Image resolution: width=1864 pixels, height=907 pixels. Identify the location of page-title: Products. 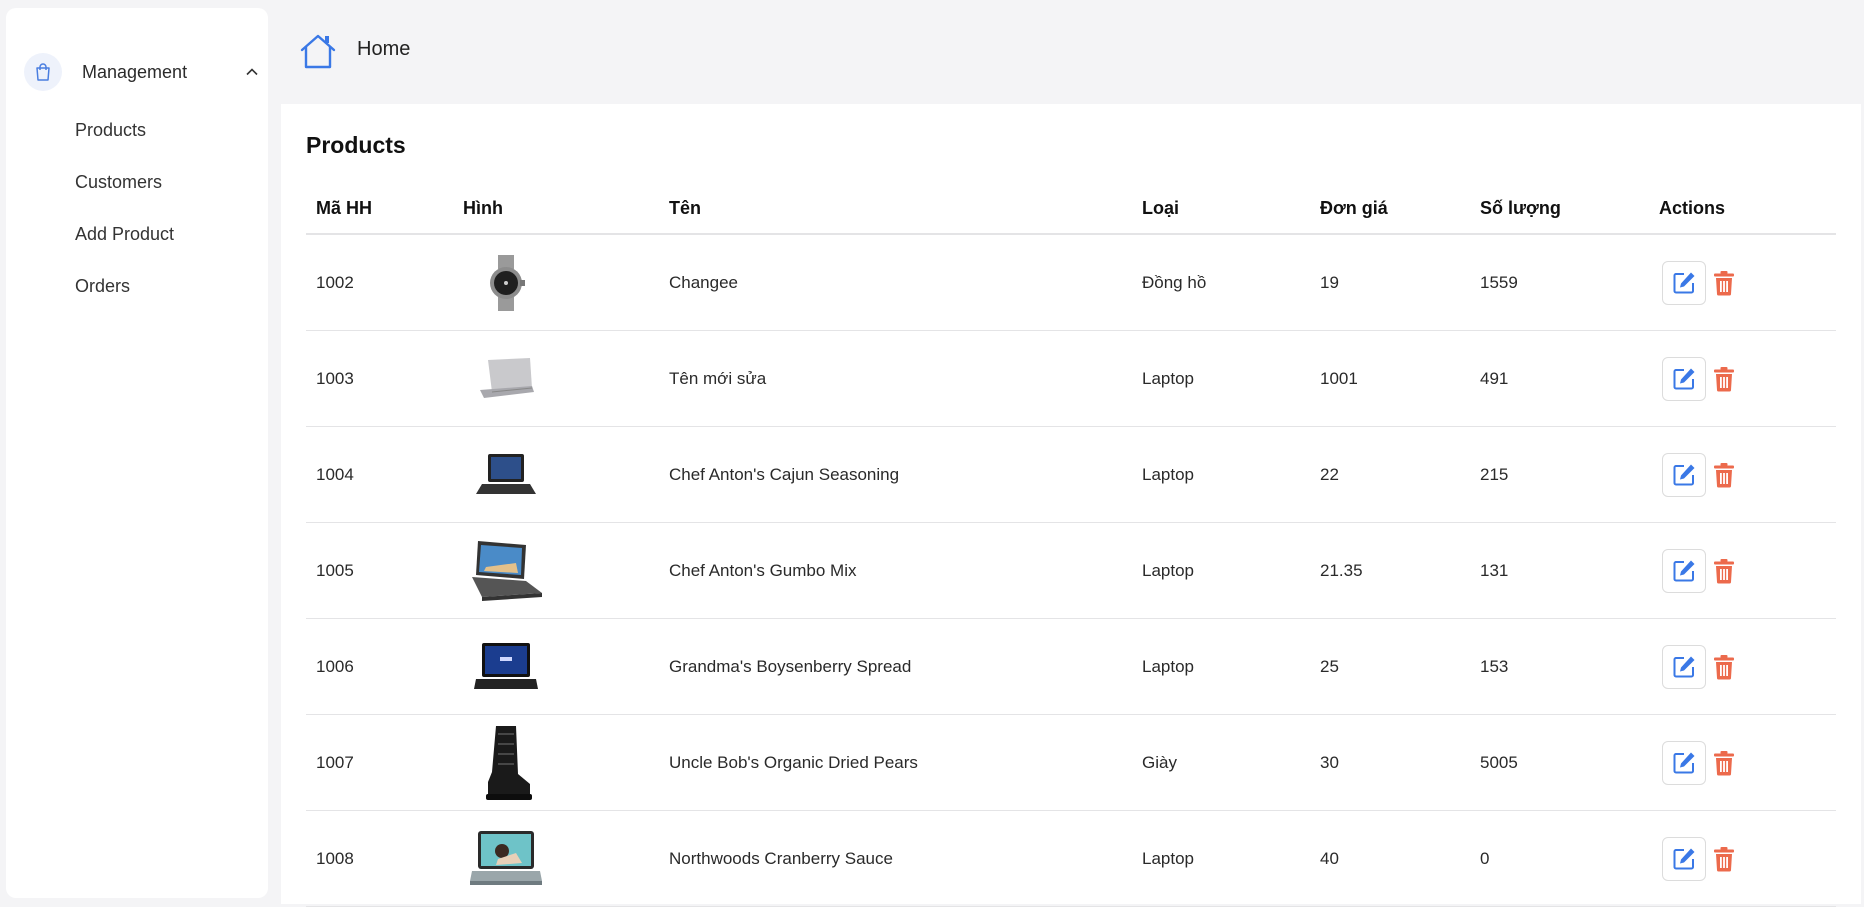
(356, 145).